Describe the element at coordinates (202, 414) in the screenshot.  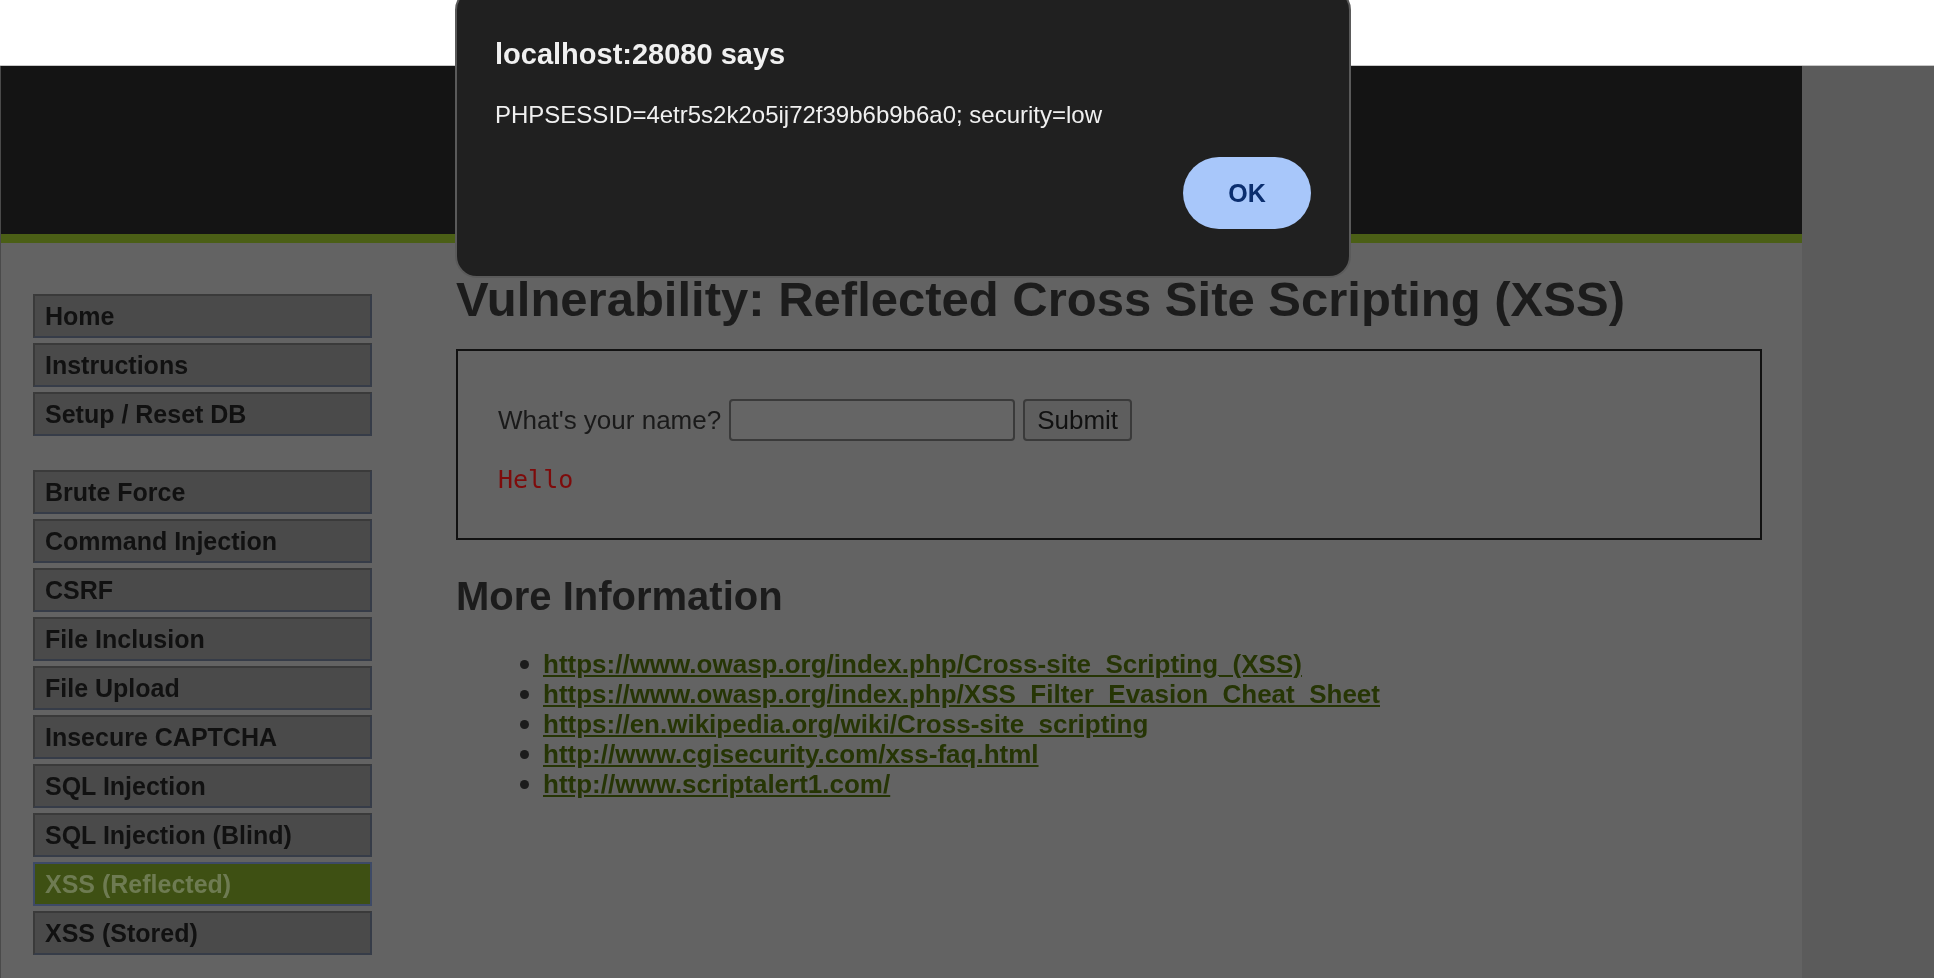
I see `sidebar-item: Setup / Reset DB` at that location.